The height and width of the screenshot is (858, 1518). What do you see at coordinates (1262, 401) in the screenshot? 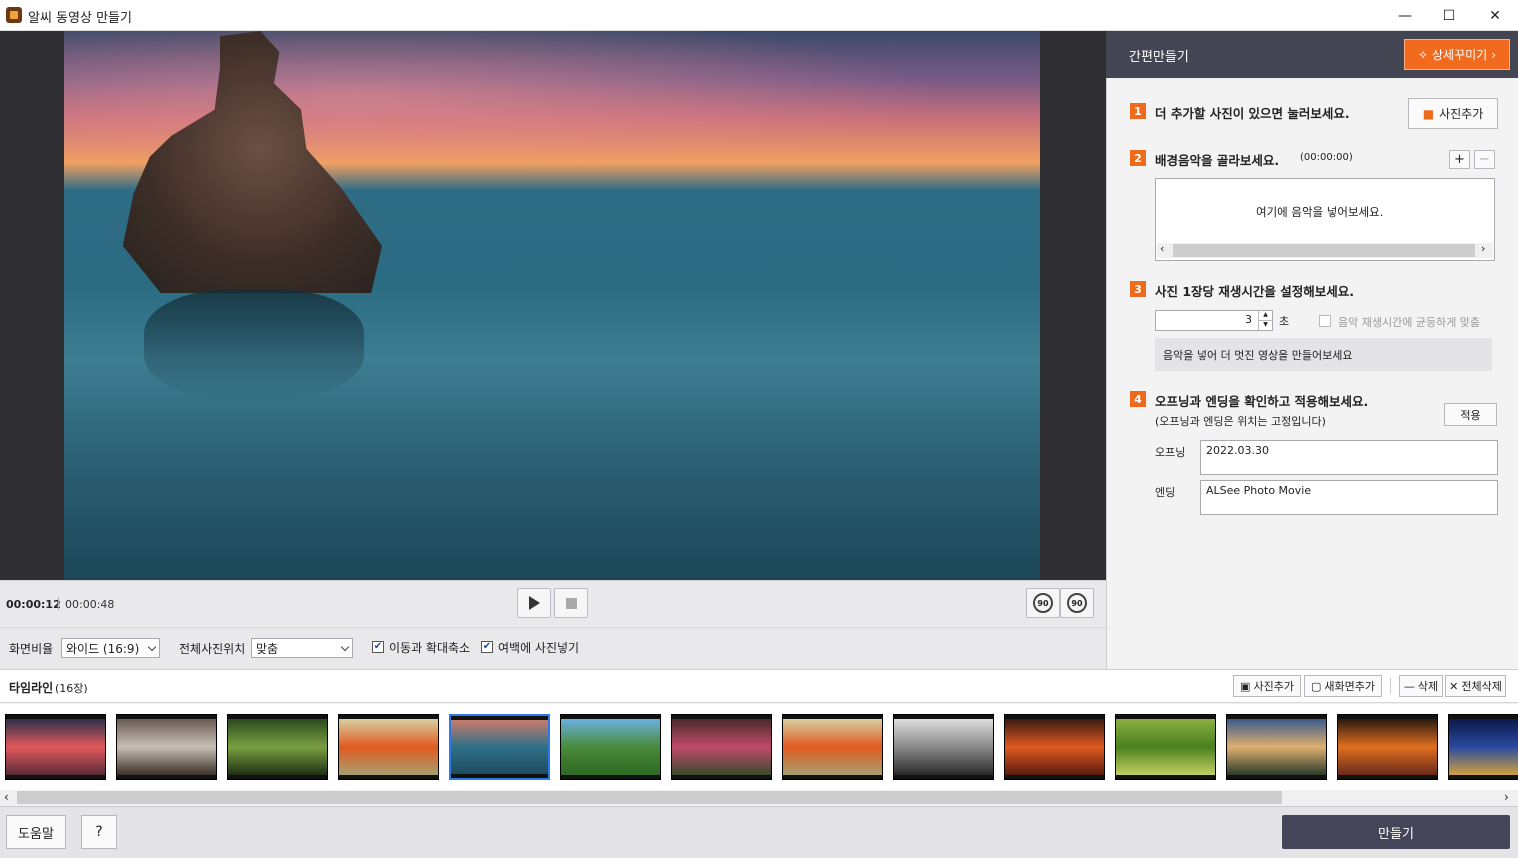
I see `step4-text: 오프닝과 엔딩을 확인하고 적용해보세요.` at bounding box center [1262, 401].